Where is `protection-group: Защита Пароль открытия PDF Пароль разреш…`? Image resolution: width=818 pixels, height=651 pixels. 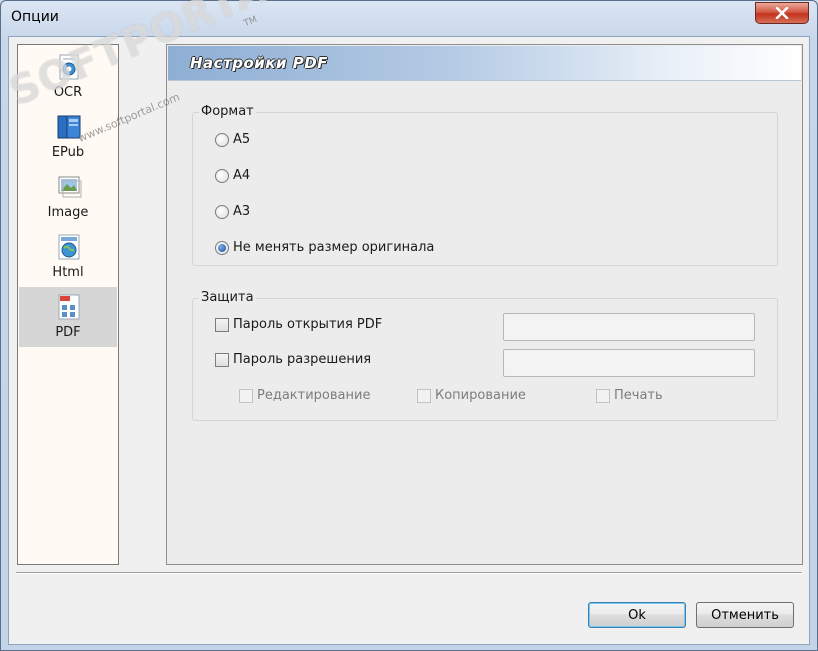
protection-group: Защита Пароль открытия PDF Пароль разреш… is located at coordinates (485, 355).